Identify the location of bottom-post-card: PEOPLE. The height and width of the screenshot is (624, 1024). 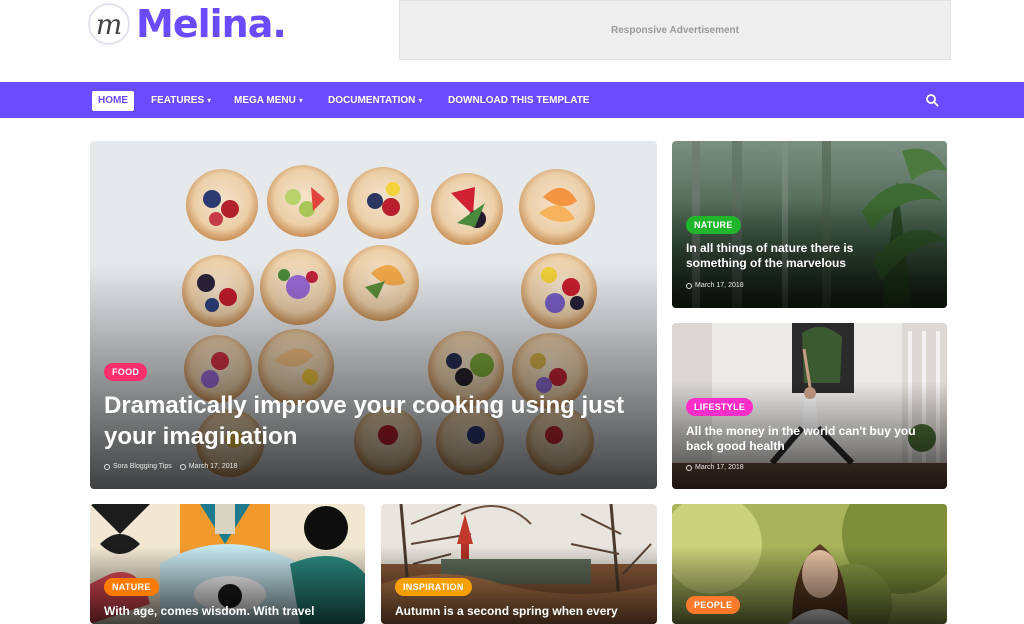
(809, 564).